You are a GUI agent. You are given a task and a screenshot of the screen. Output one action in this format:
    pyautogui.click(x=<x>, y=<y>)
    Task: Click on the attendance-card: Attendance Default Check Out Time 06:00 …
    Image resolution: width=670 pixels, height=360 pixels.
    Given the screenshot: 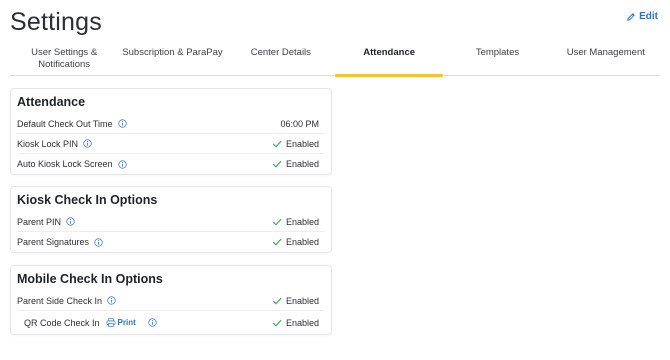 What is the action you would take?
    pyautogui.click(x=171, y=131)
    